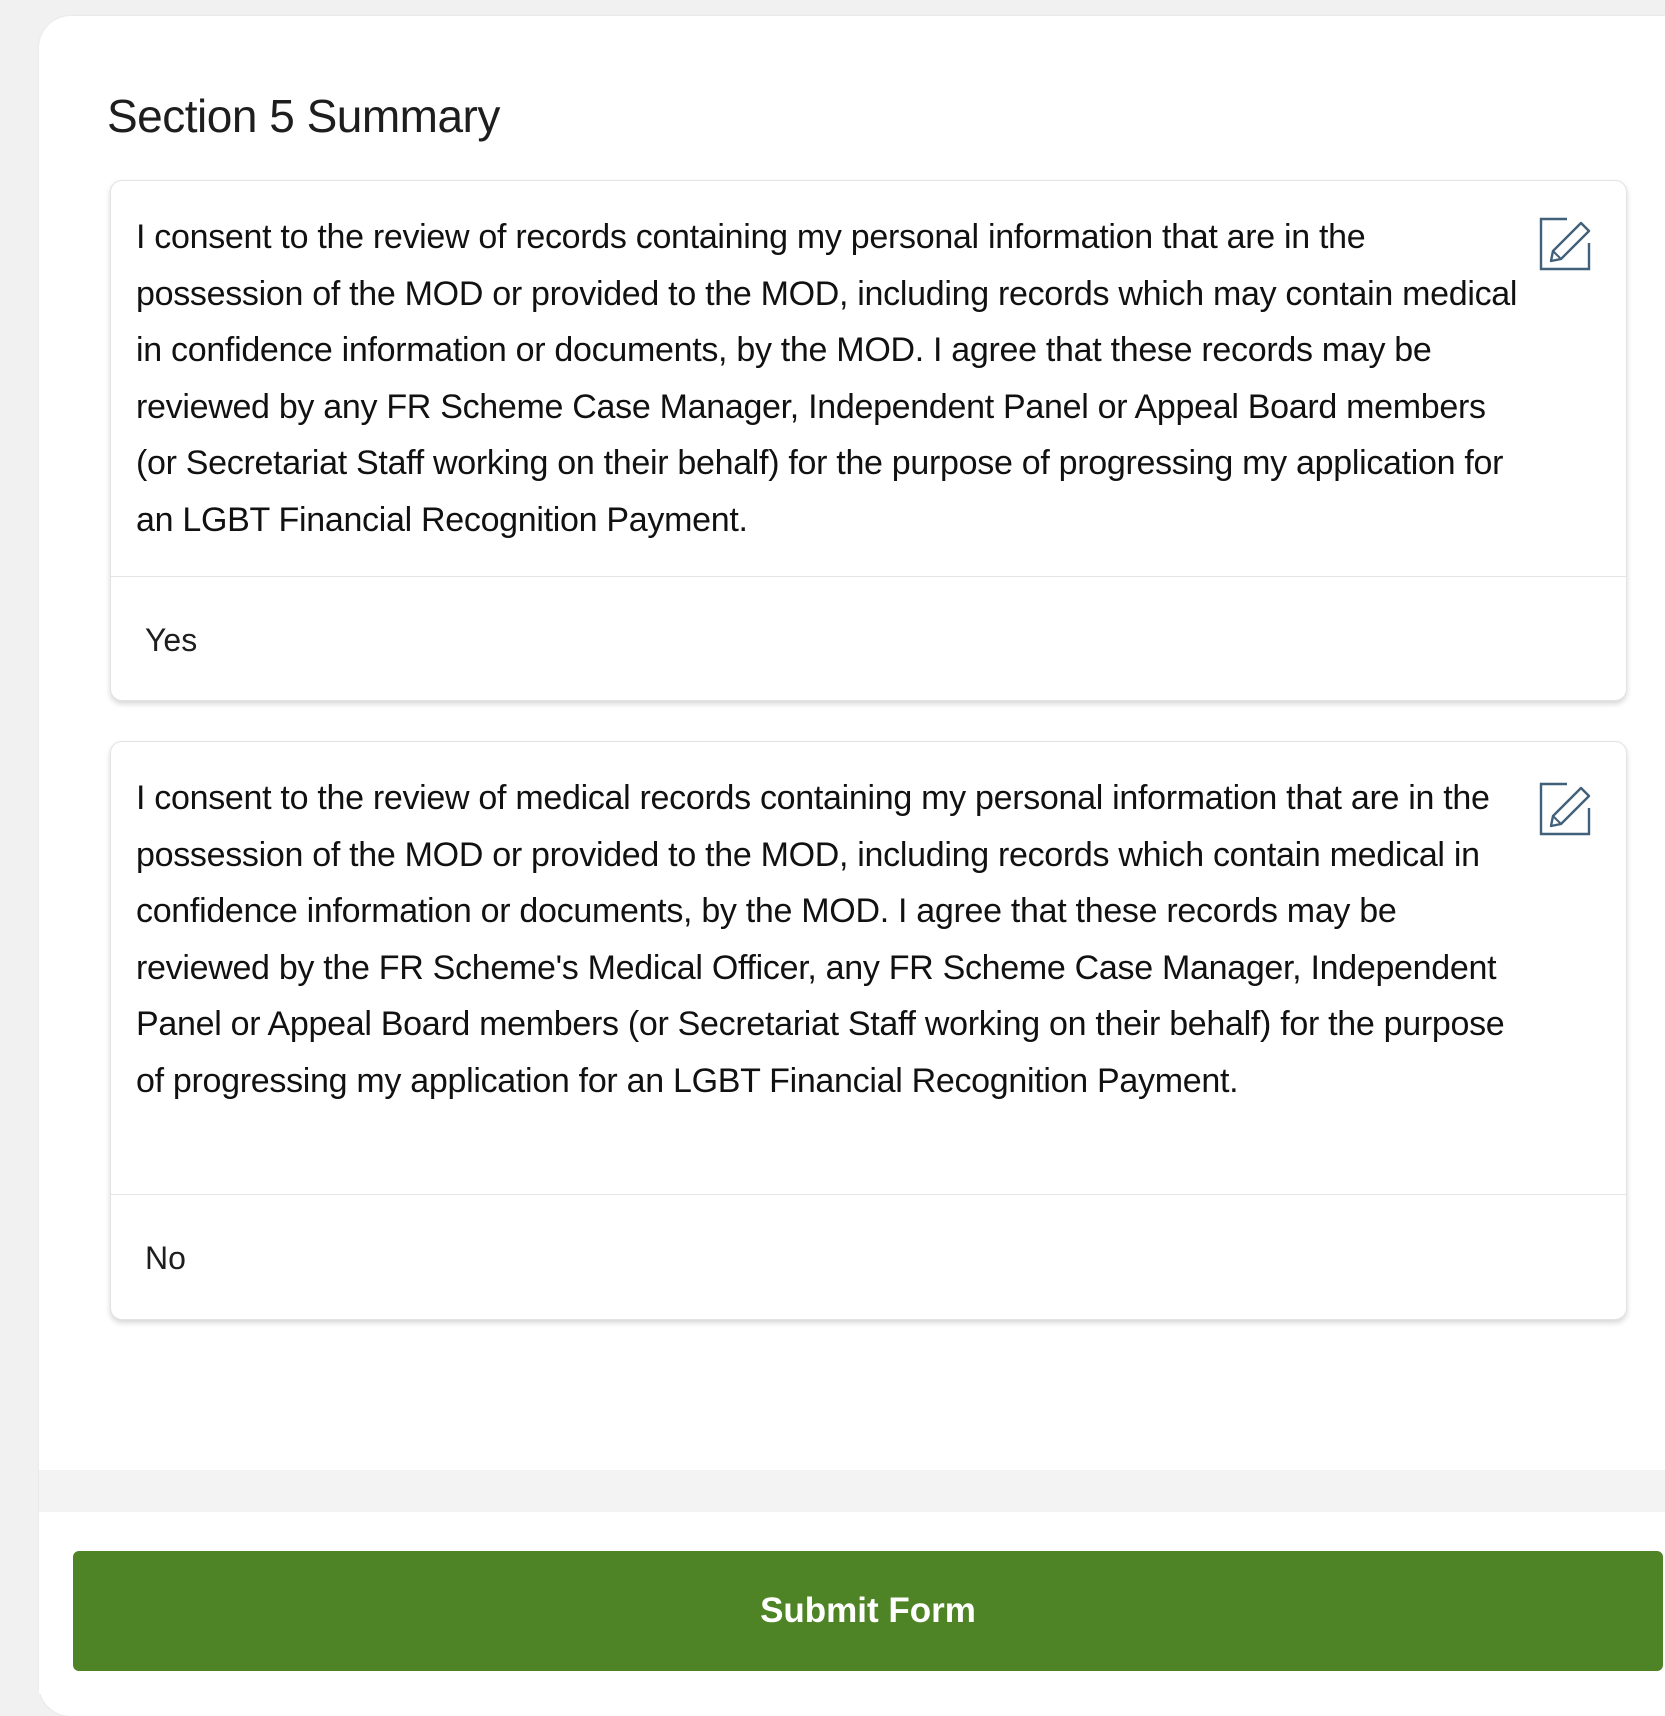 Image resolution: width=1665 pixels, height=1716 pixels. I want to click on card-answer: Yes, so click(171, 640).